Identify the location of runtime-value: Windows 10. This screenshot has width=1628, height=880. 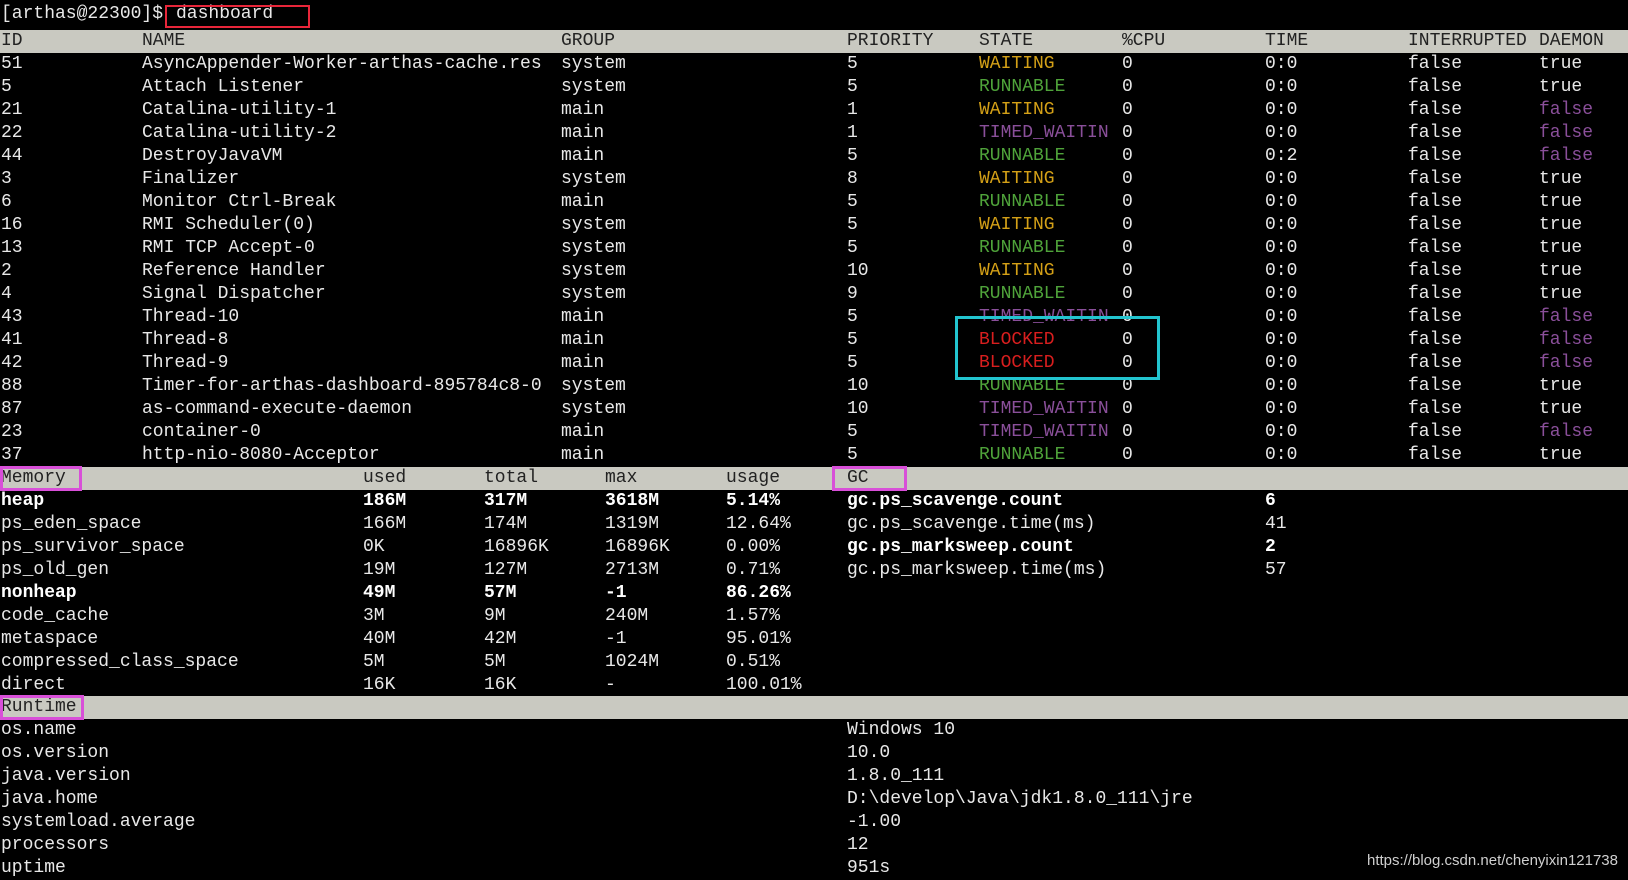
(901, 730).